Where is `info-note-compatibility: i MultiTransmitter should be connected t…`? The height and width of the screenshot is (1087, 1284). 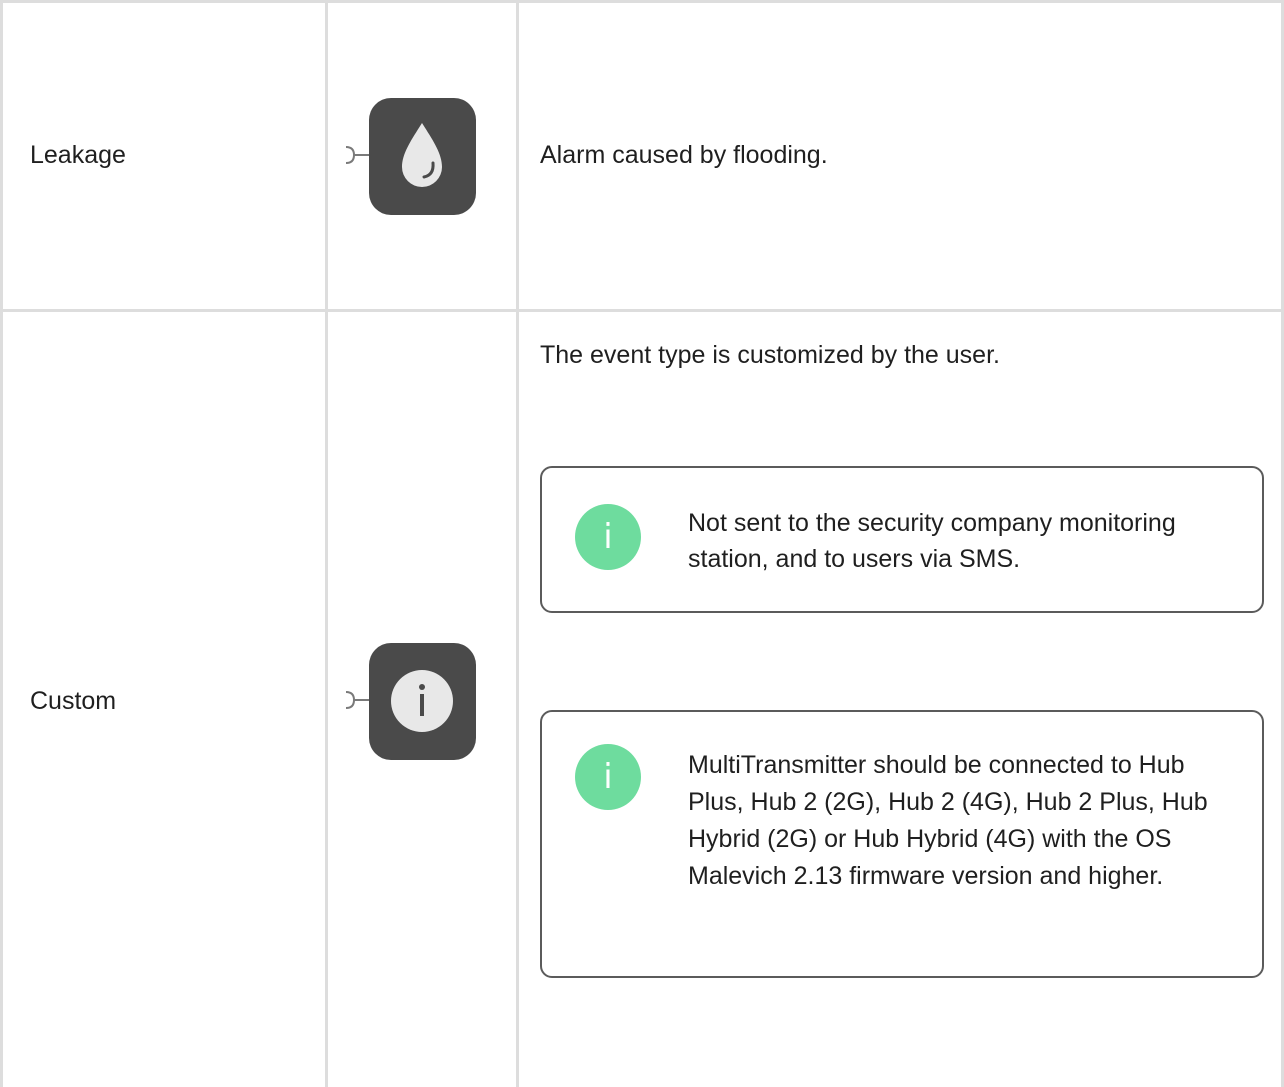 info-note-compatibility: i MultiTransmitter should be connected t… is located at coordinates (902, 844).